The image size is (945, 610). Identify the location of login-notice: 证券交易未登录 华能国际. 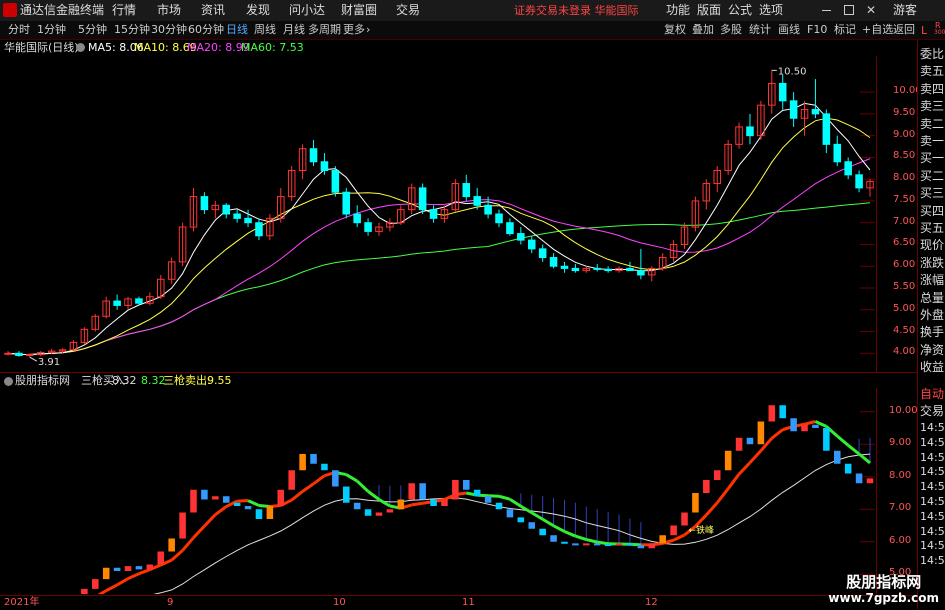
(576, 10).